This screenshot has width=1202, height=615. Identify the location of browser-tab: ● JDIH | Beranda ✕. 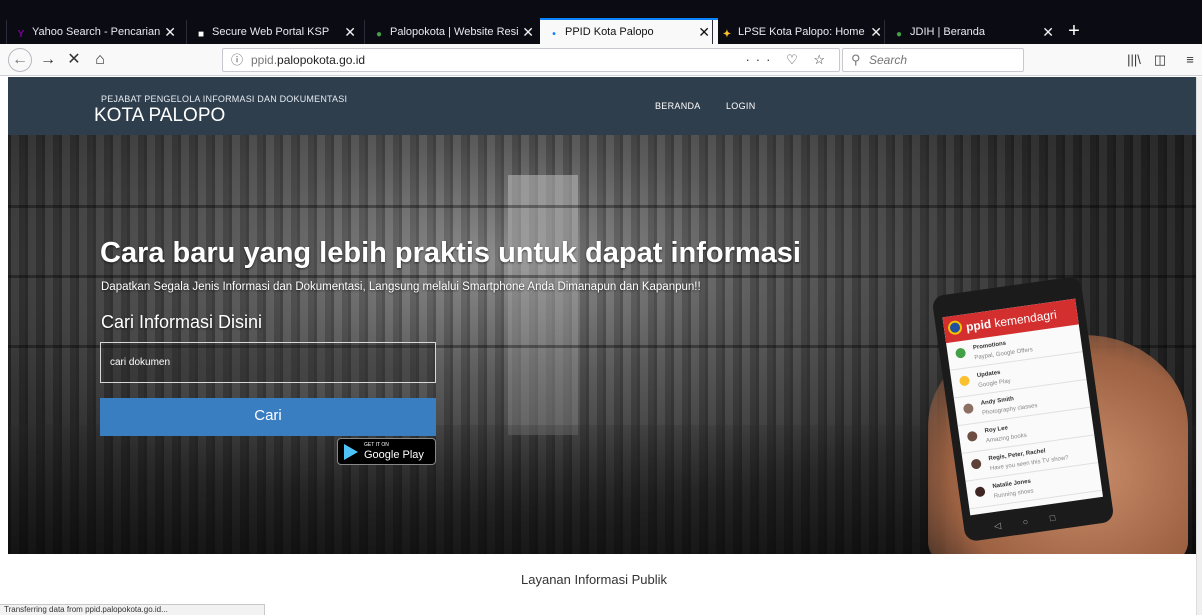
(973, 32).